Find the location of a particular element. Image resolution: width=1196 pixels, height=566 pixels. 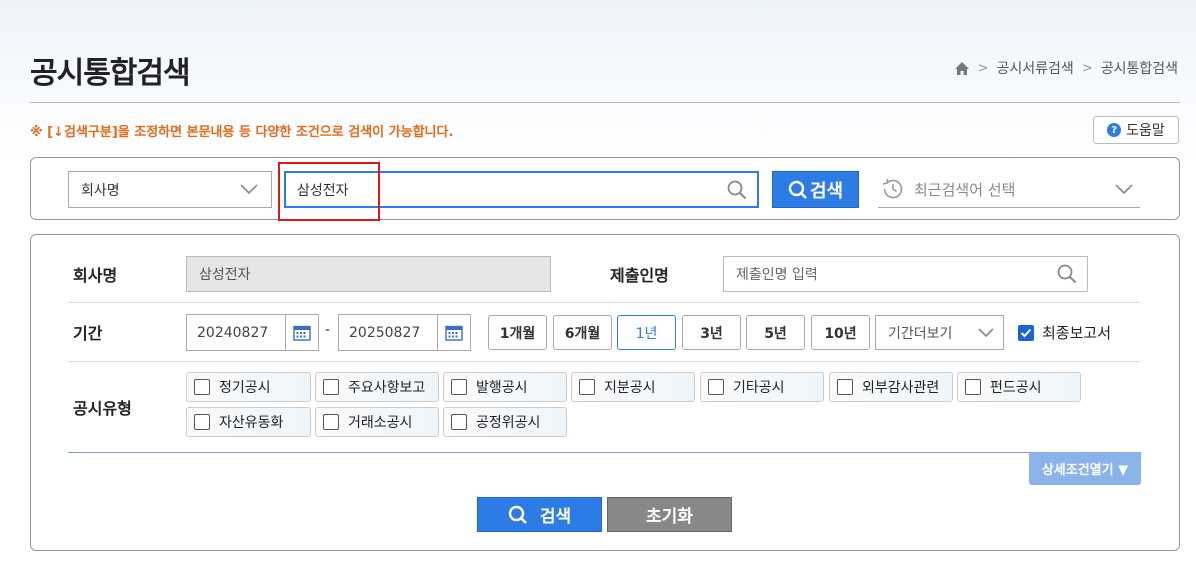

search-button-label: 검색 is located at coordinates (826, 191).